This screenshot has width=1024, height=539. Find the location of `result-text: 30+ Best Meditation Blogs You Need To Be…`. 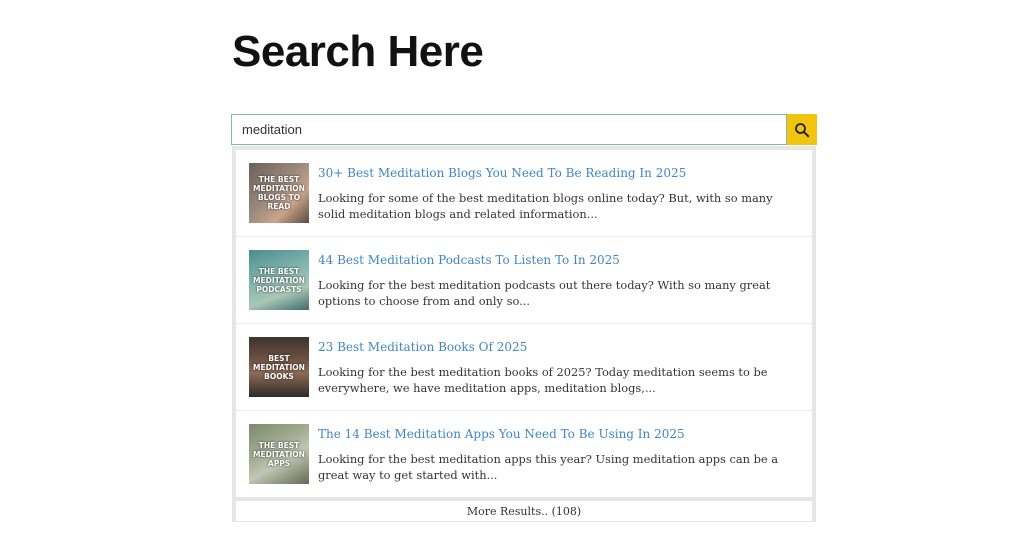

result-text: 30+ Best Meditation Blogs You Need To Be… is located at coordinates (558, 199).